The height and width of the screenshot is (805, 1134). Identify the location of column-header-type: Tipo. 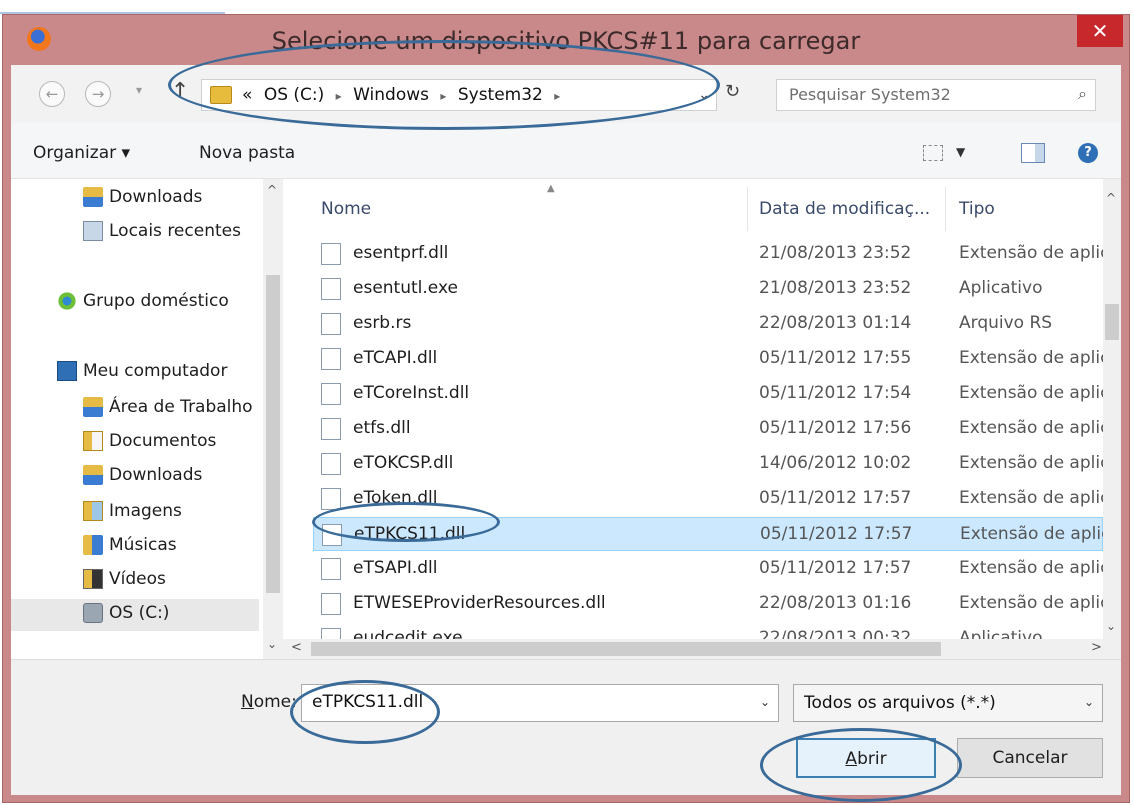
(977, 209).